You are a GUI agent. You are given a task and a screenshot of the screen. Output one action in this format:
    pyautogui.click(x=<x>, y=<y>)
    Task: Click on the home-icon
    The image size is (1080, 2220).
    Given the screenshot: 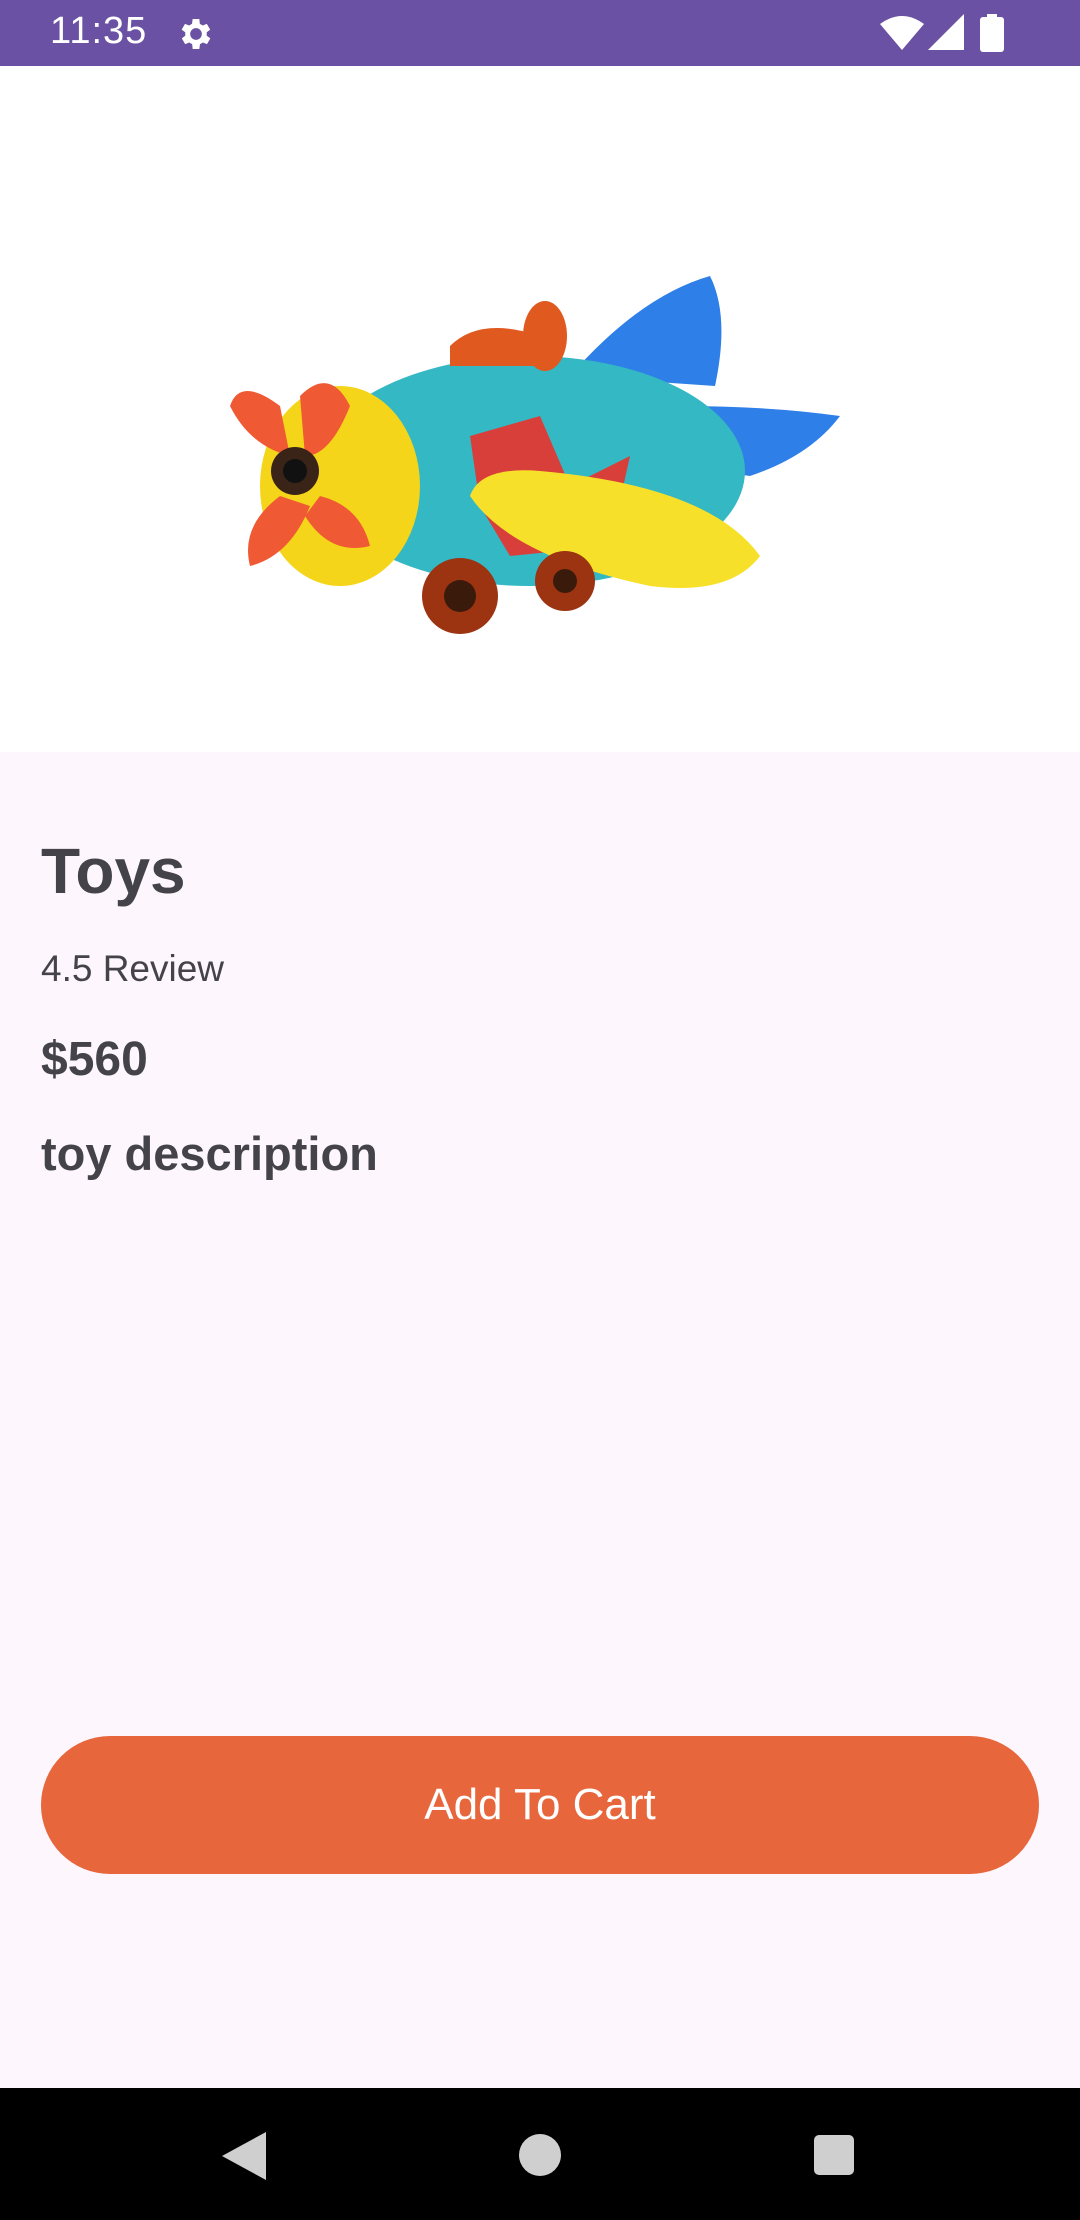 What is the action you would take?
    pyautogui.click(x=540, y=2155)
    